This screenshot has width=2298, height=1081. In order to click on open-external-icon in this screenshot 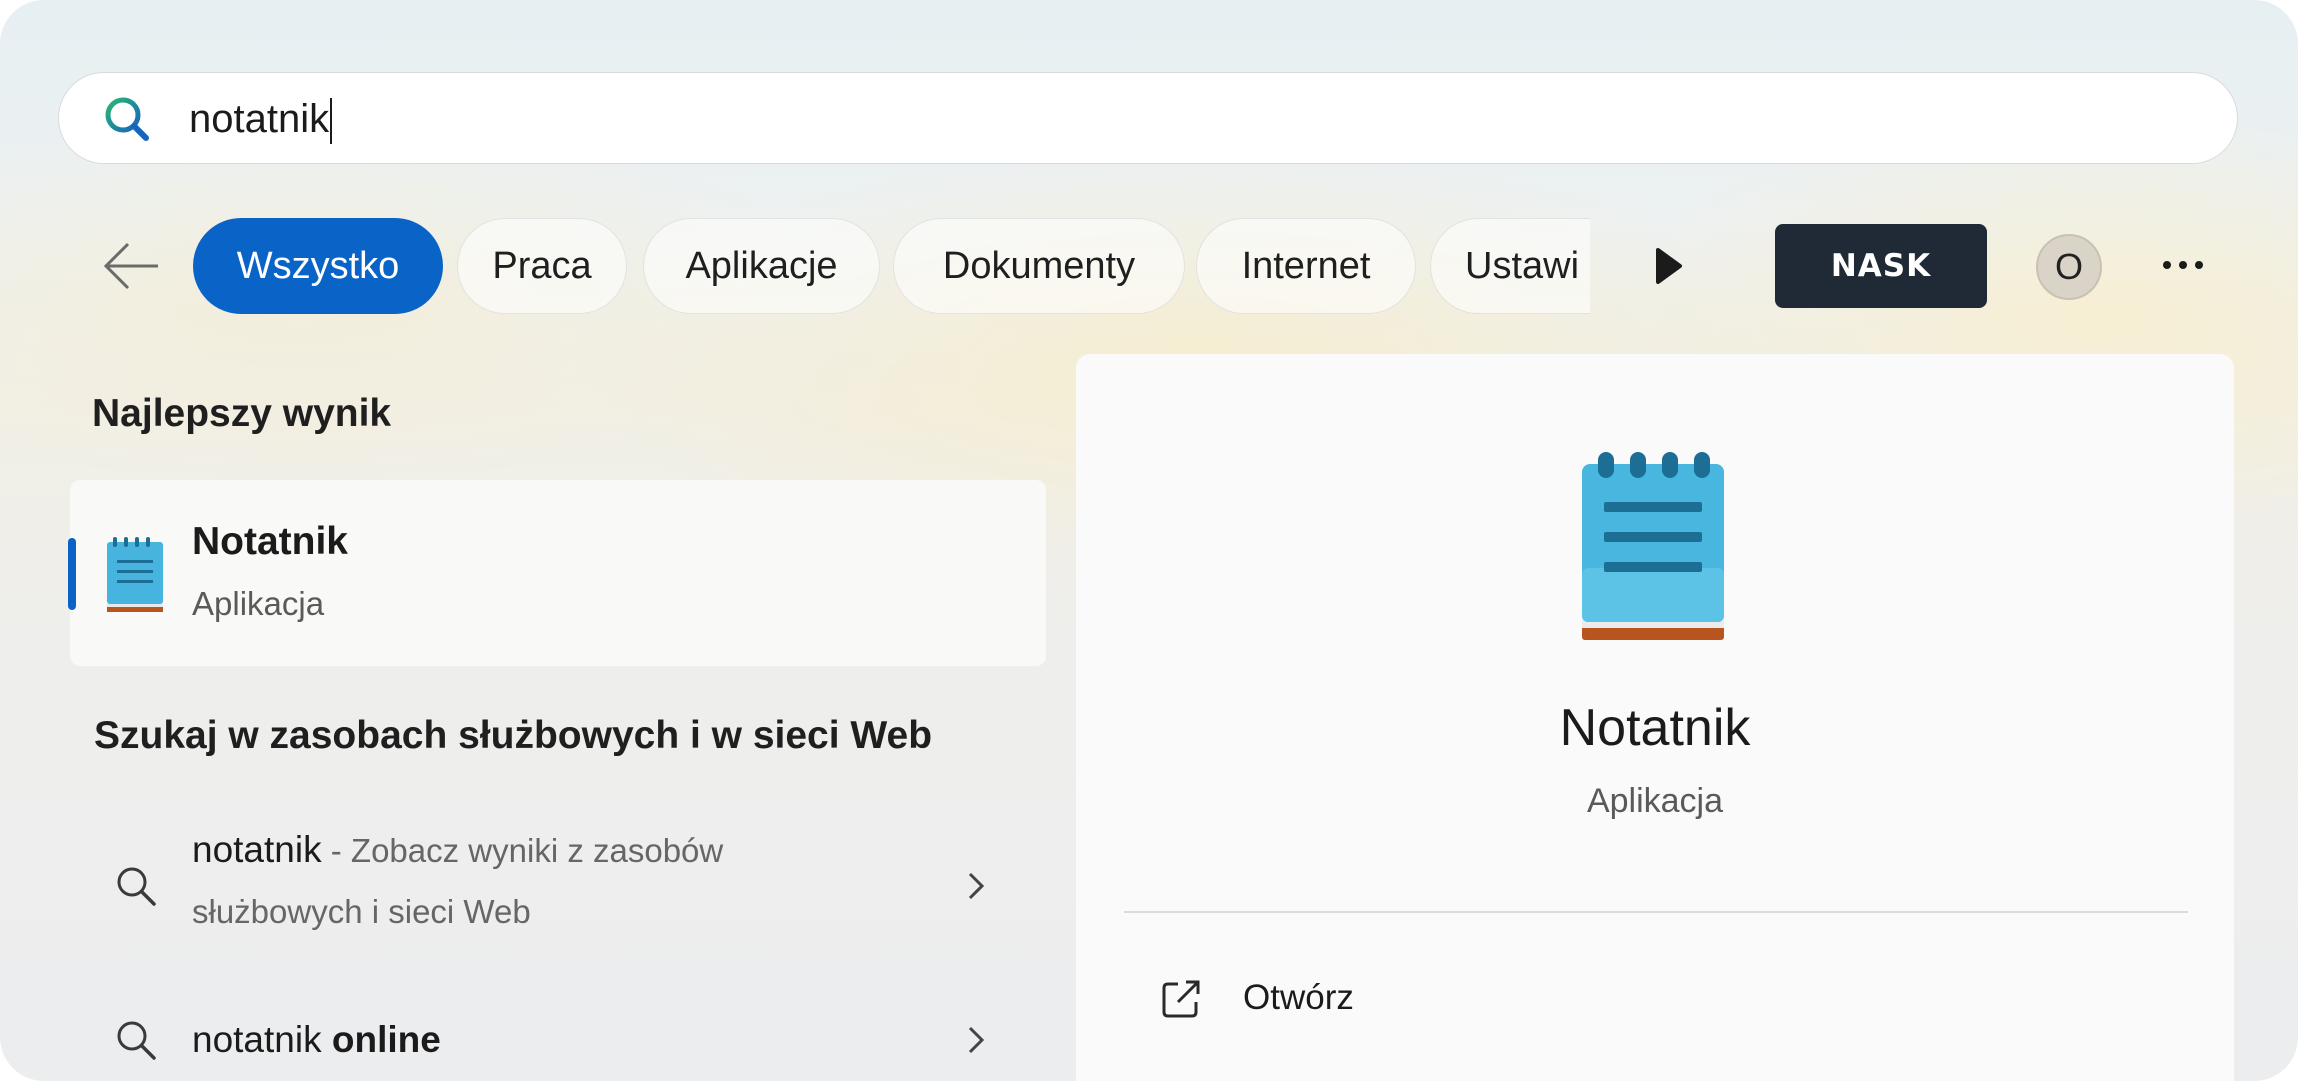, I will do `click(1181, 999)`.